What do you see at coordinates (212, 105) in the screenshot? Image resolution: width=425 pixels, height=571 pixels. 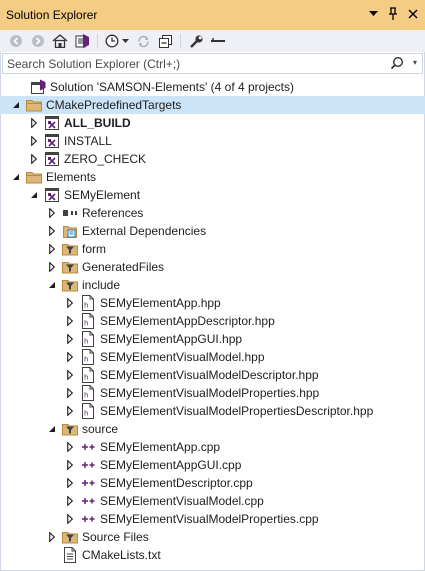 I see `tree-item-cmakepredefinedtargets: CMakePredefinedTargets` at bounding box center [212, 105].